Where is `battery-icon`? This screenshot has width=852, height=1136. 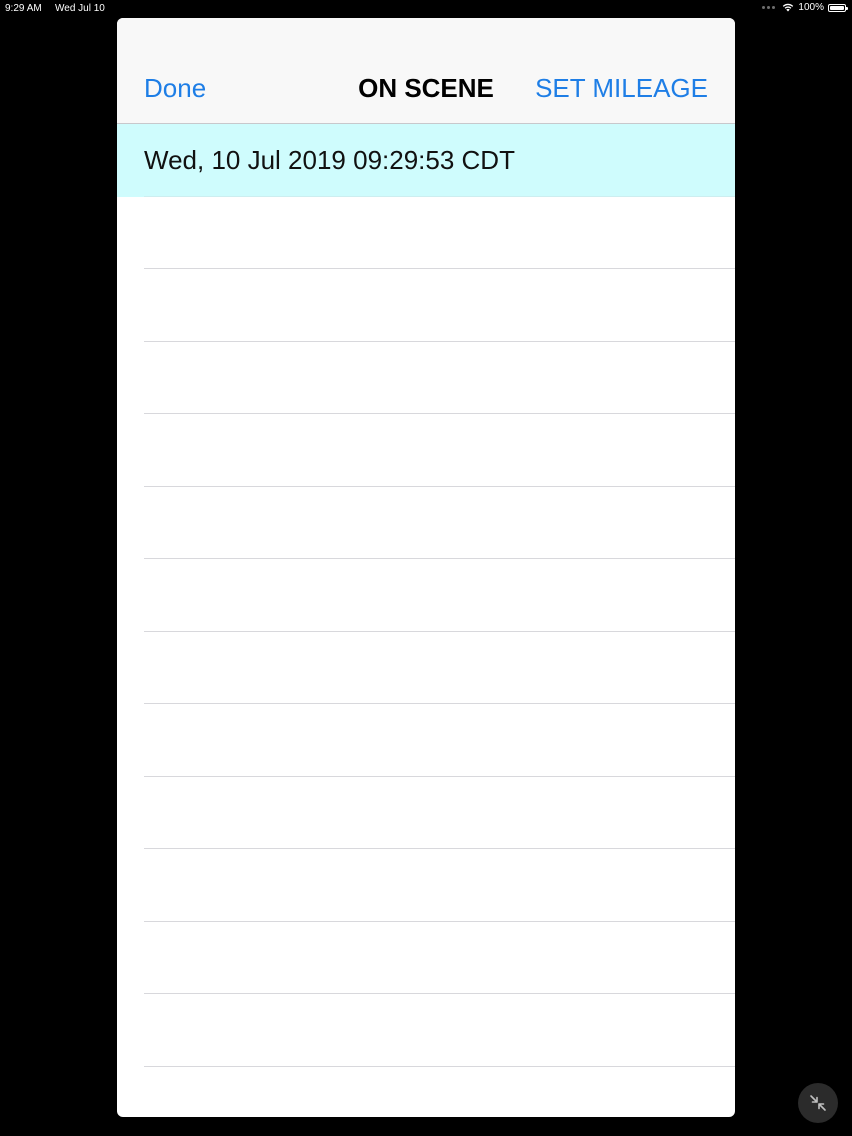
battery-icon is located at coordinates (838, 7).